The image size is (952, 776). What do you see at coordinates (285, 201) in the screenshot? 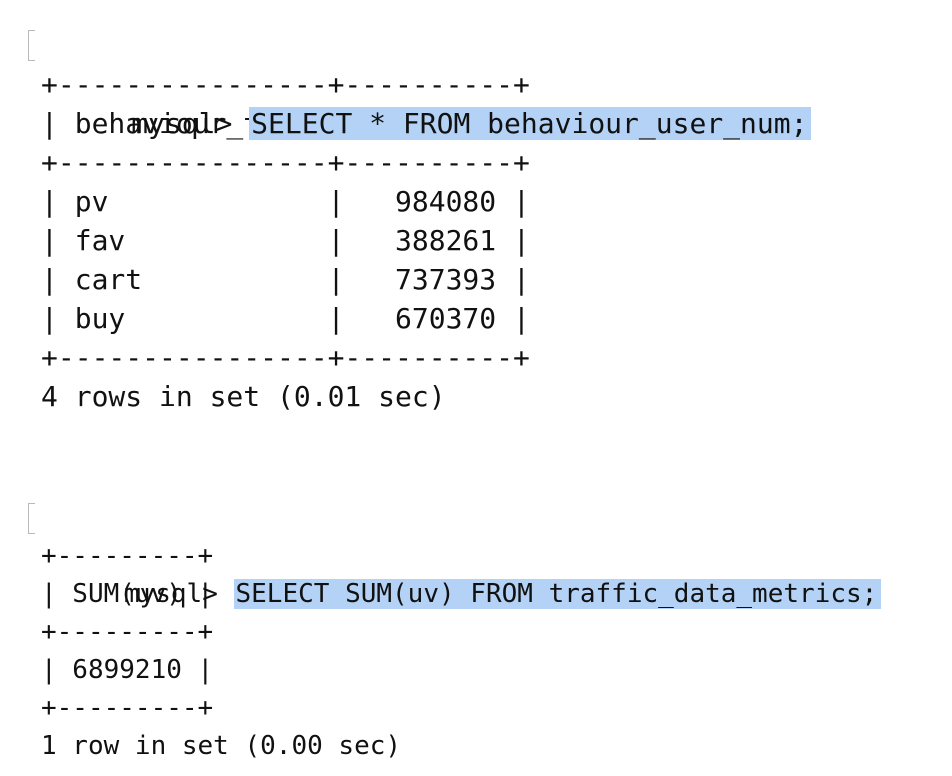
I see `table-row-pv: | pv | 984080 |` at bounding box center [285, 201].